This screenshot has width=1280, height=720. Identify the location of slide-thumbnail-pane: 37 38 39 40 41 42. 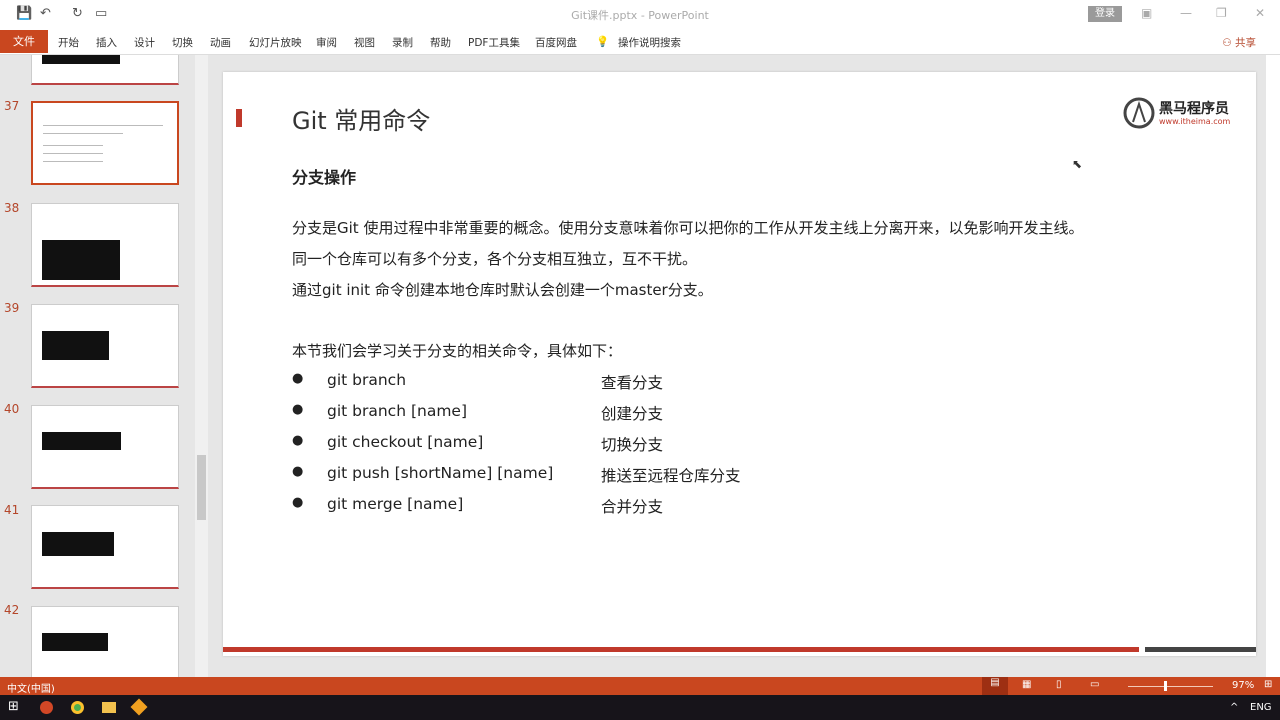
(105, 366).